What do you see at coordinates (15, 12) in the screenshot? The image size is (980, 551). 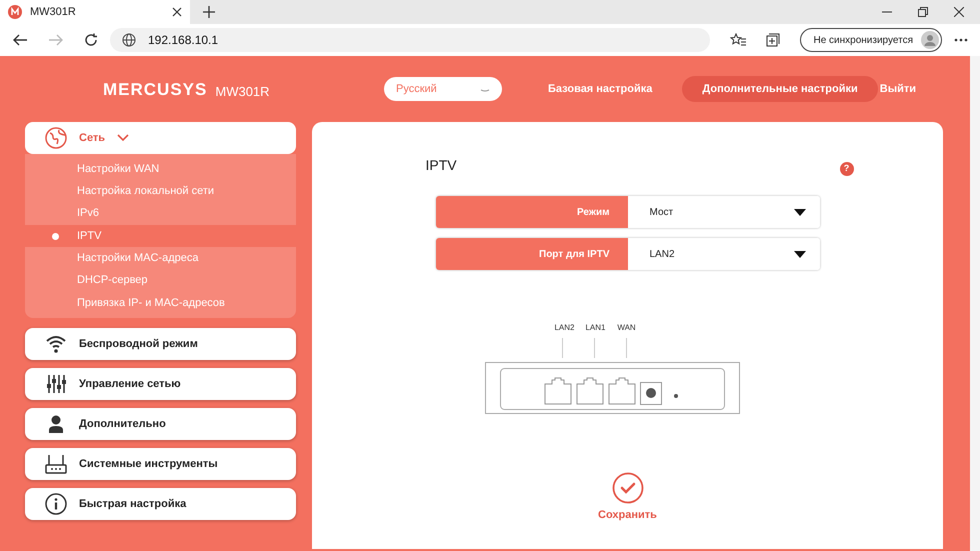 I see `site-icon` at bounding box center [15, 12].